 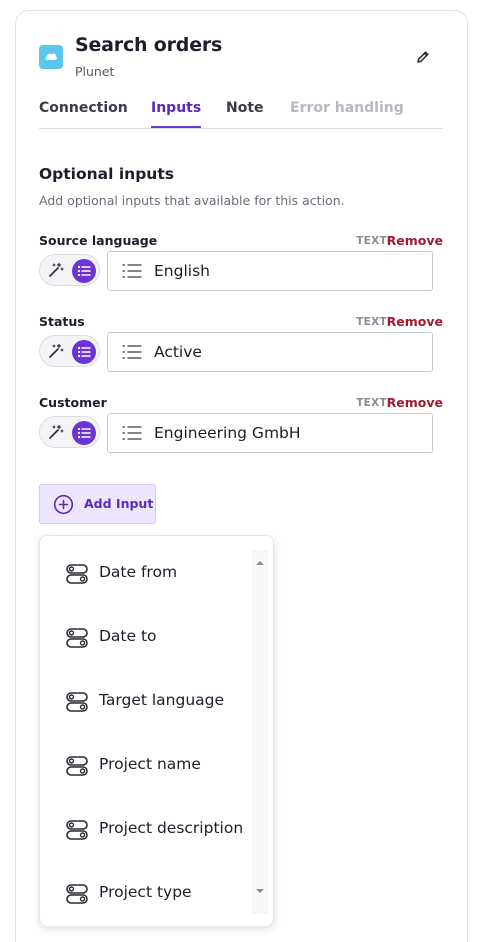 I want to click on dropdown-scrollbar, so click(x=260, y=732).